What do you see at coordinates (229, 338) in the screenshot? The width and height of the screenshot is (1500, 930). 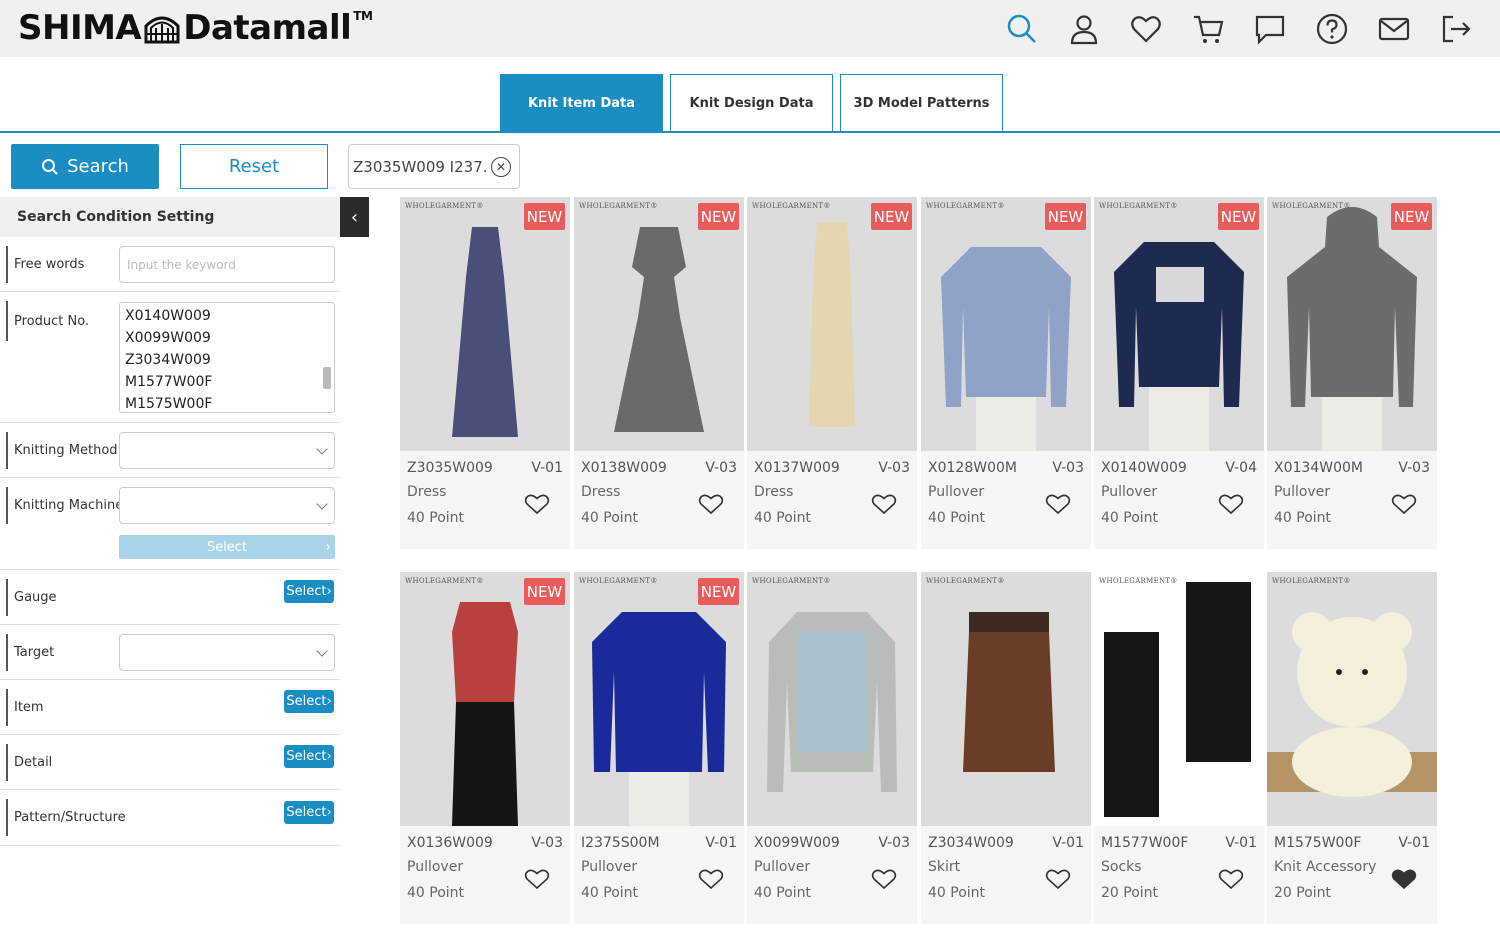 I see `list-item: X0099W009` at bounding box center [229, 338].